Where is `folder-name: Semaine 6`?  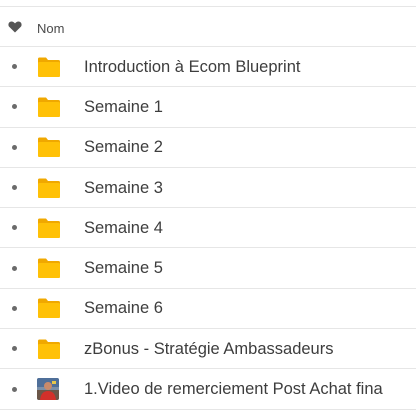 folder-name: Semaine 6 is located at coordinates (123, 308).